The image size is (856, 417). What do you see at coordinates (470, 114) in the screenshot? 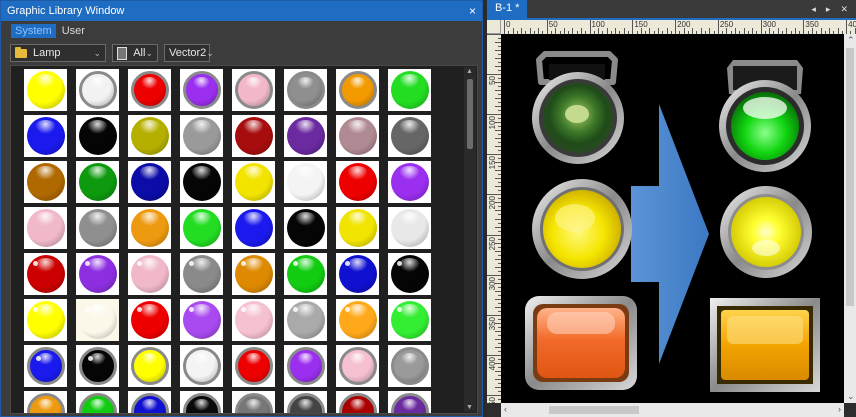
I see `scroll-thumb` at bounding box center [470, 114].